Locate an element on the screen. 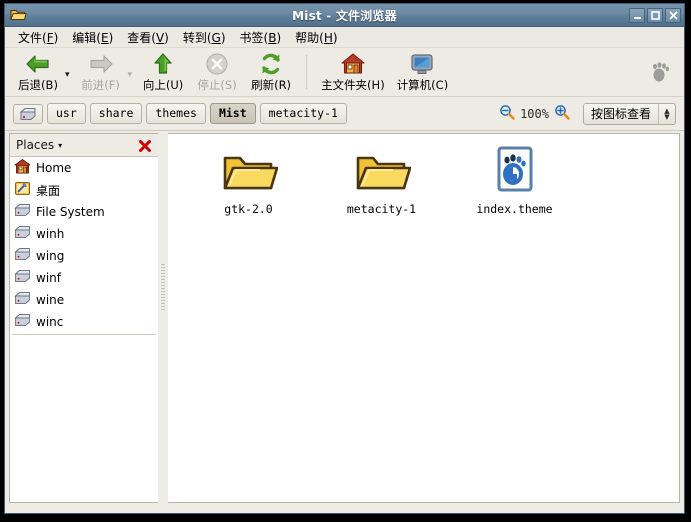 The image size is (691, 522). view-mode-spinner-arrows-icon: ▲ ▼ is located at coordinates (666, 113).